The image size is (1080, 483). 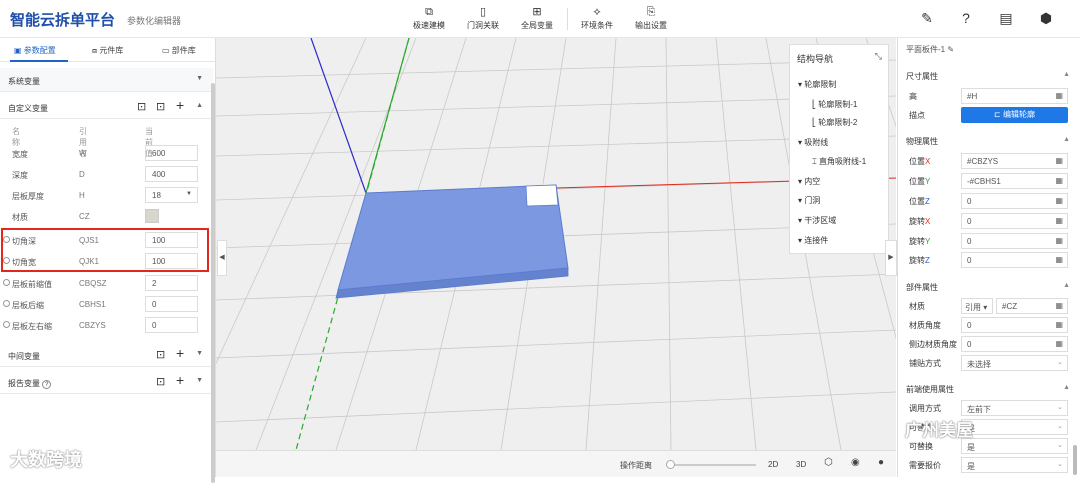 What do you see at coordinates (651, 18) in the screenshot?
I see `tool-output-settings: ⎘ 输出设置` at bounding box center [651, 18].